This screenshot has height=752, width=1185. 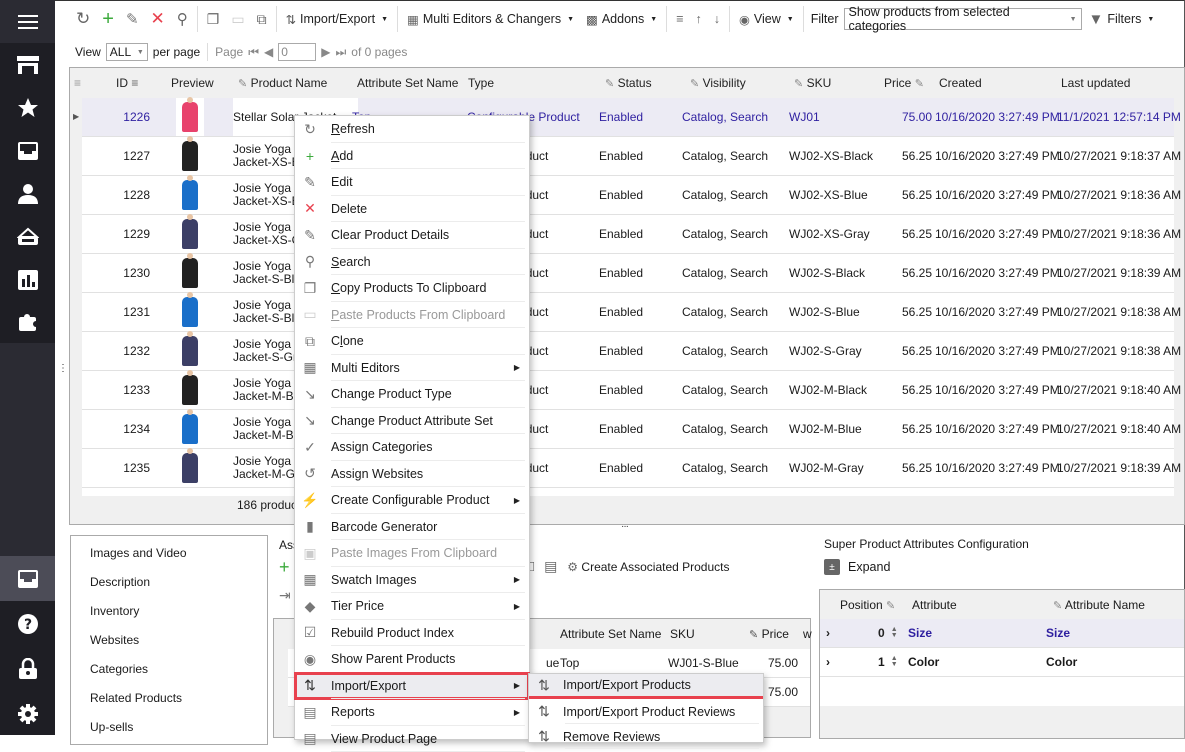 I want to click on last-page-button: ⏭, so click(x=340, y=52).